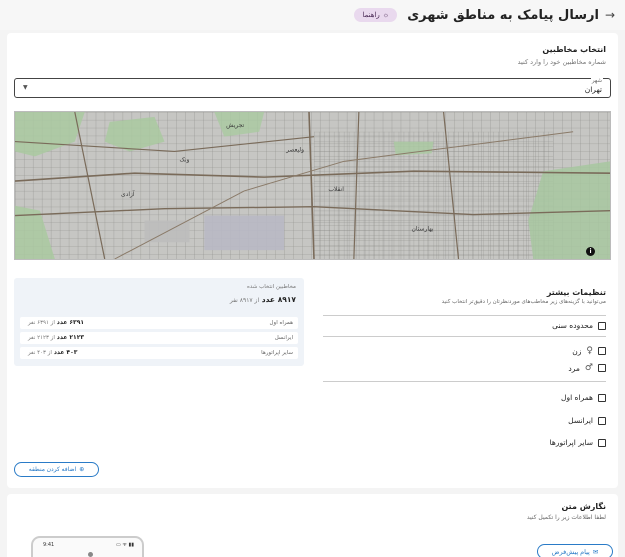 This screenshot has height=557, width=625. What do you see at coordinates (125, 545) in the screenshot?
I see `phone-status-icons: ▮▮ ᯤ ▭` at bounding box center [125, 545].